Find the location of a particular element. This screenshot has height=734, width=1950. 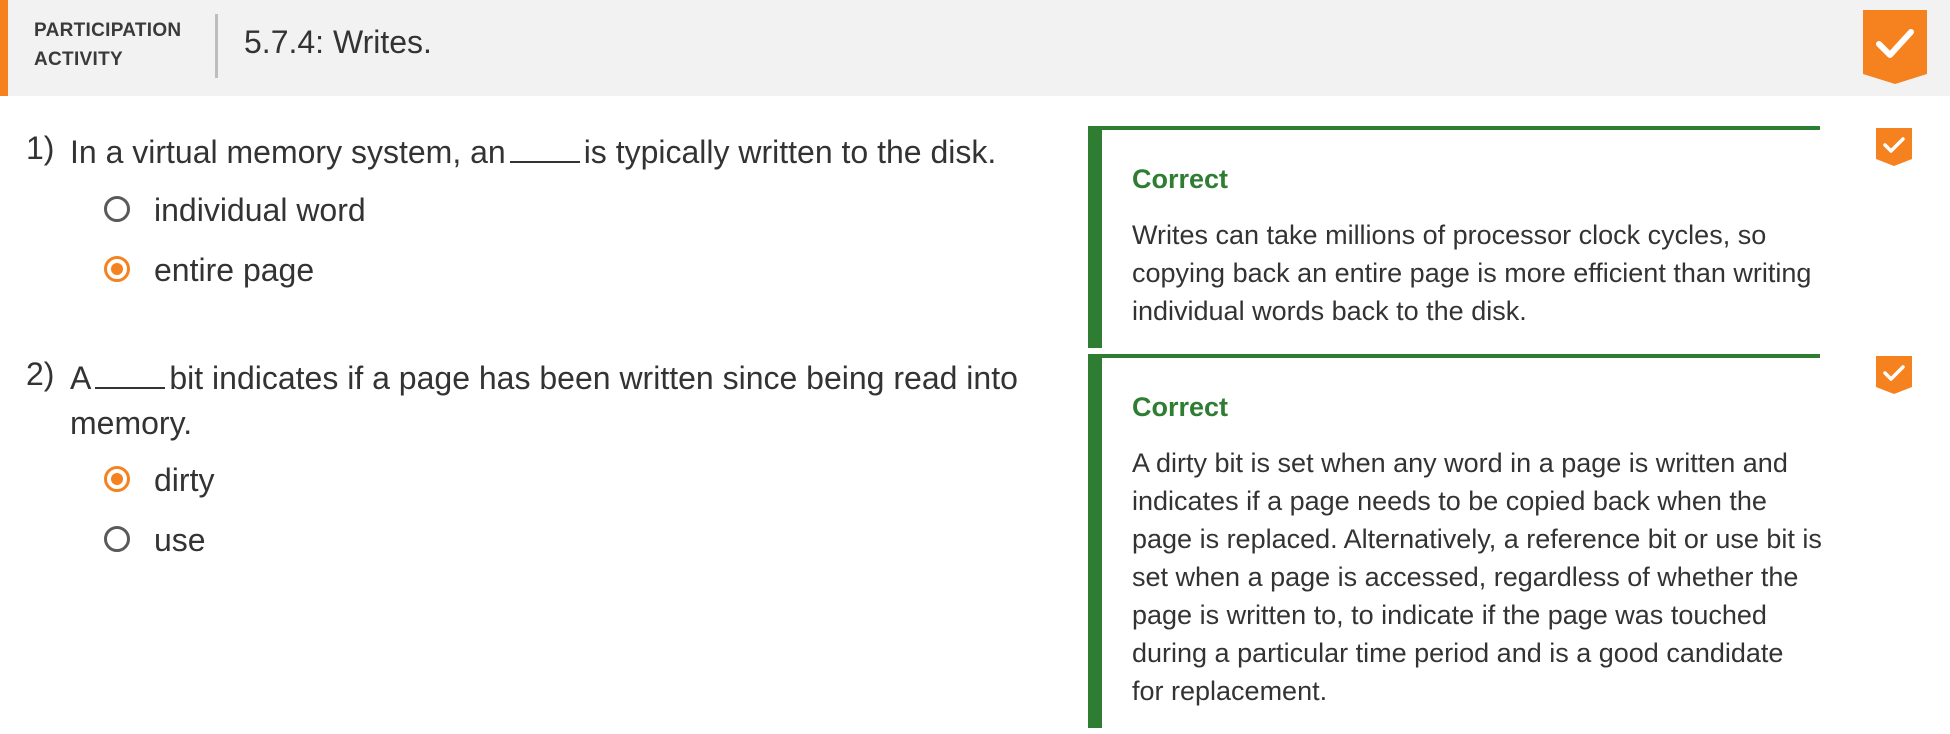

option-label: entire page is located at coordinates (234, 270).